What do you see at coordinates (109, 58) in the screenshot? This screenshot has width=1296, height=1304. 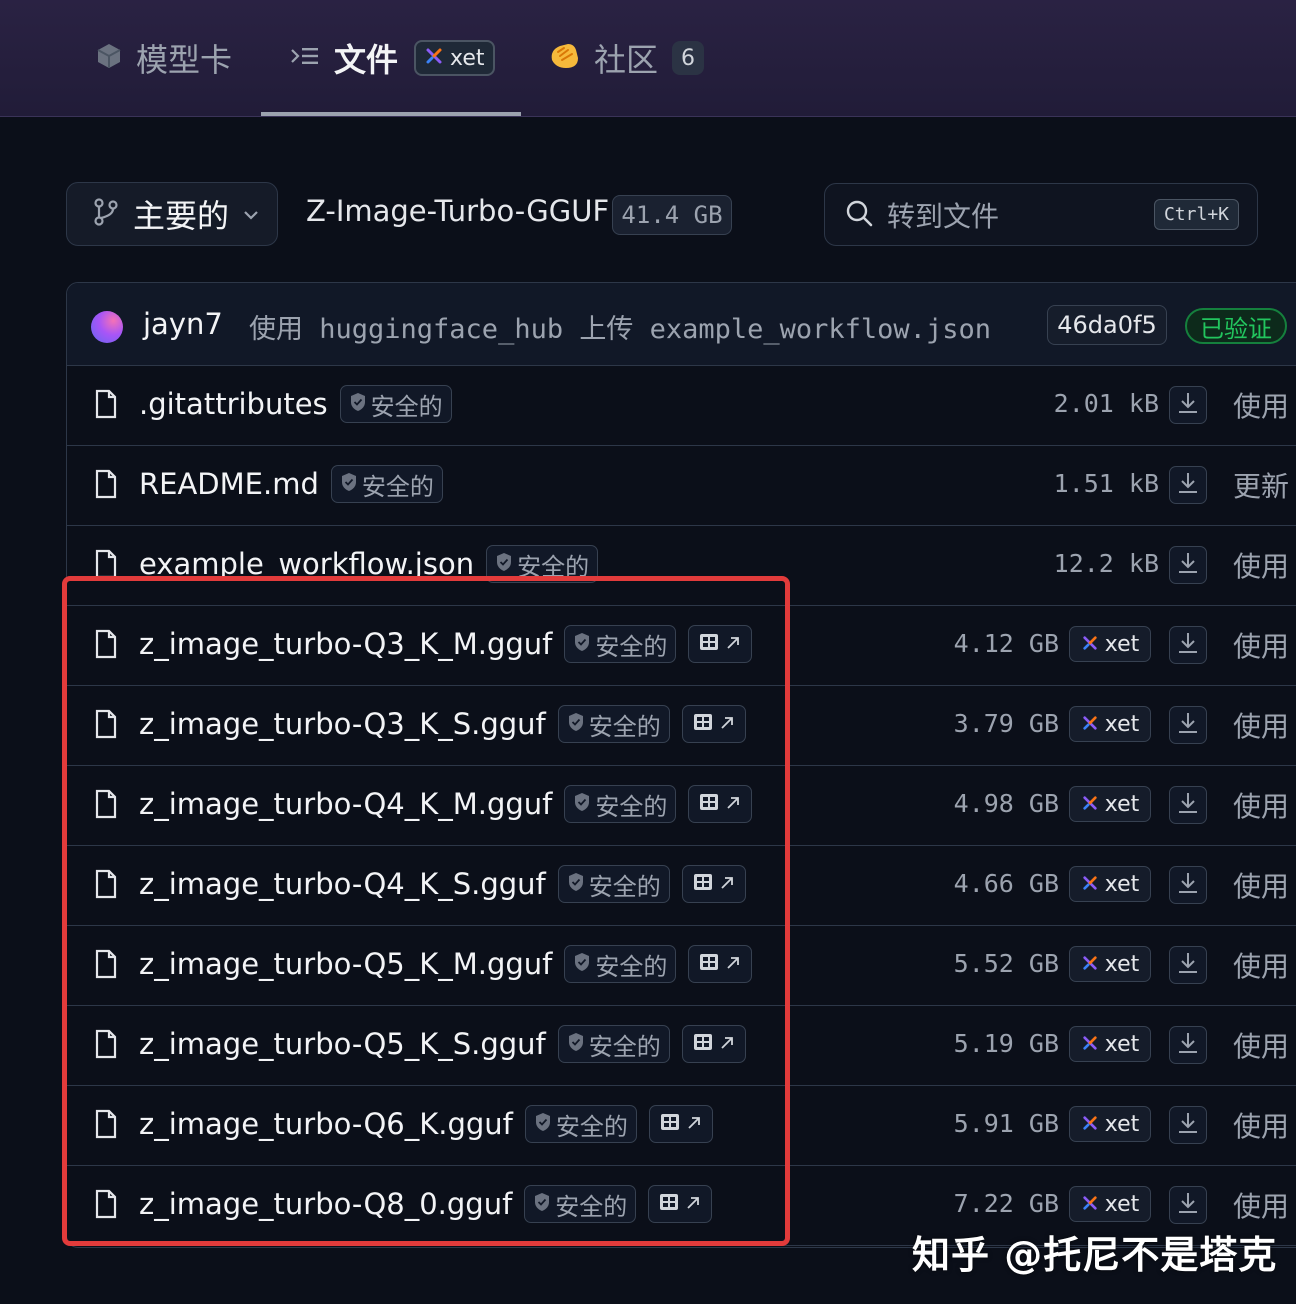 I see `cube-icon` at bounding box center [109, 58].